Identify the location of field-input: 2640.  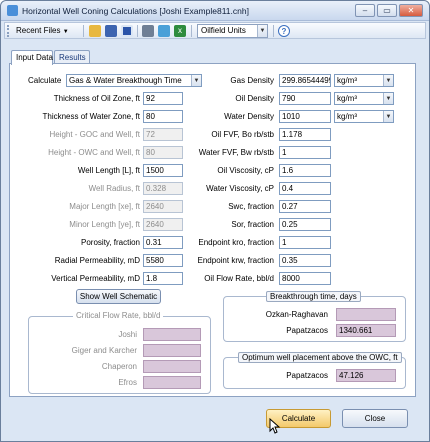
(163, 206).